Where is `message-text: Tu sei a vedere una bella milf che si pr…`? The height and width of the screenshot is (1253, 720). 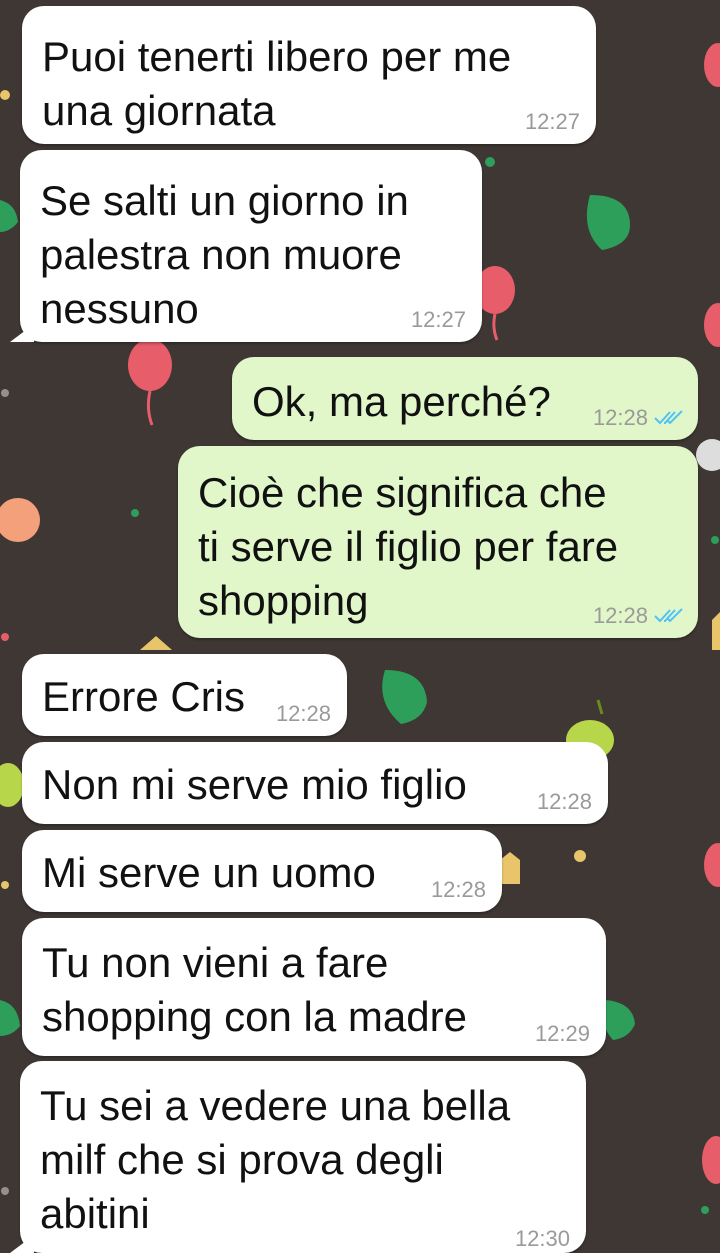
message-text: Tu sei a vedere una bella milf che si pr… is located at coordinates (275, 1159).